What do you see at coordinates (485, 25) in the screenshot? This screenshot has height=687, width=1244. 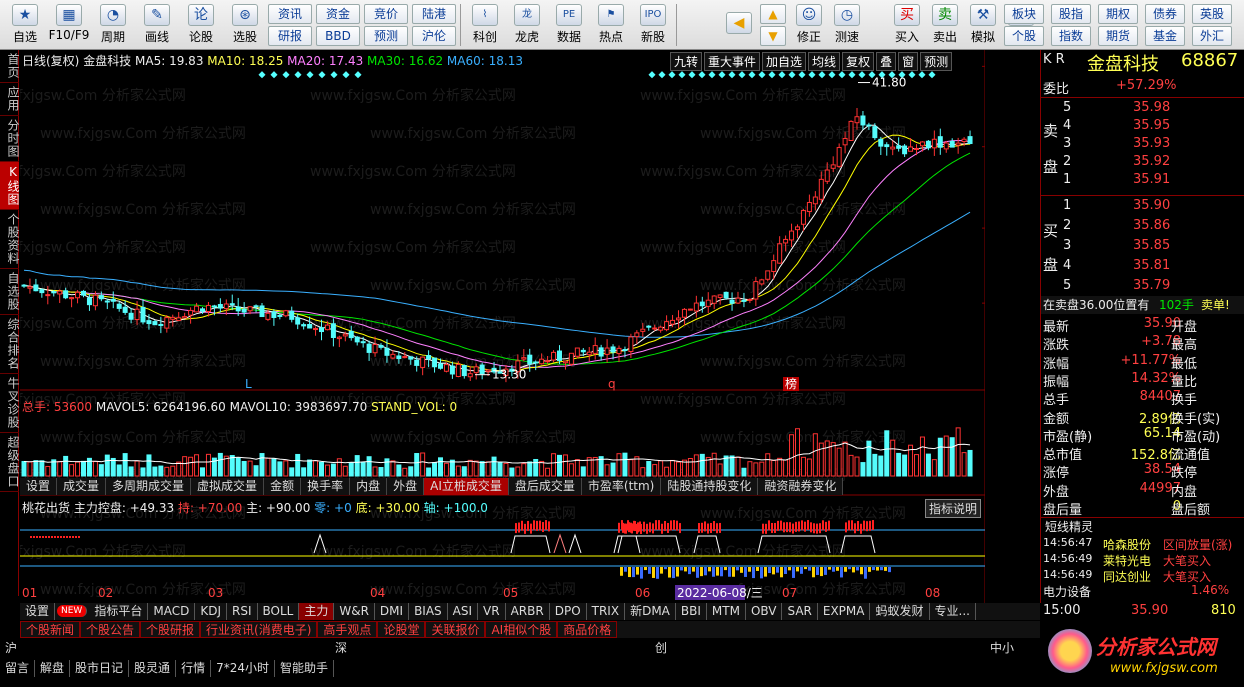 I see `toolbar-mid-btn-0: ⌇ 科创` at bounding box center [485, 25].